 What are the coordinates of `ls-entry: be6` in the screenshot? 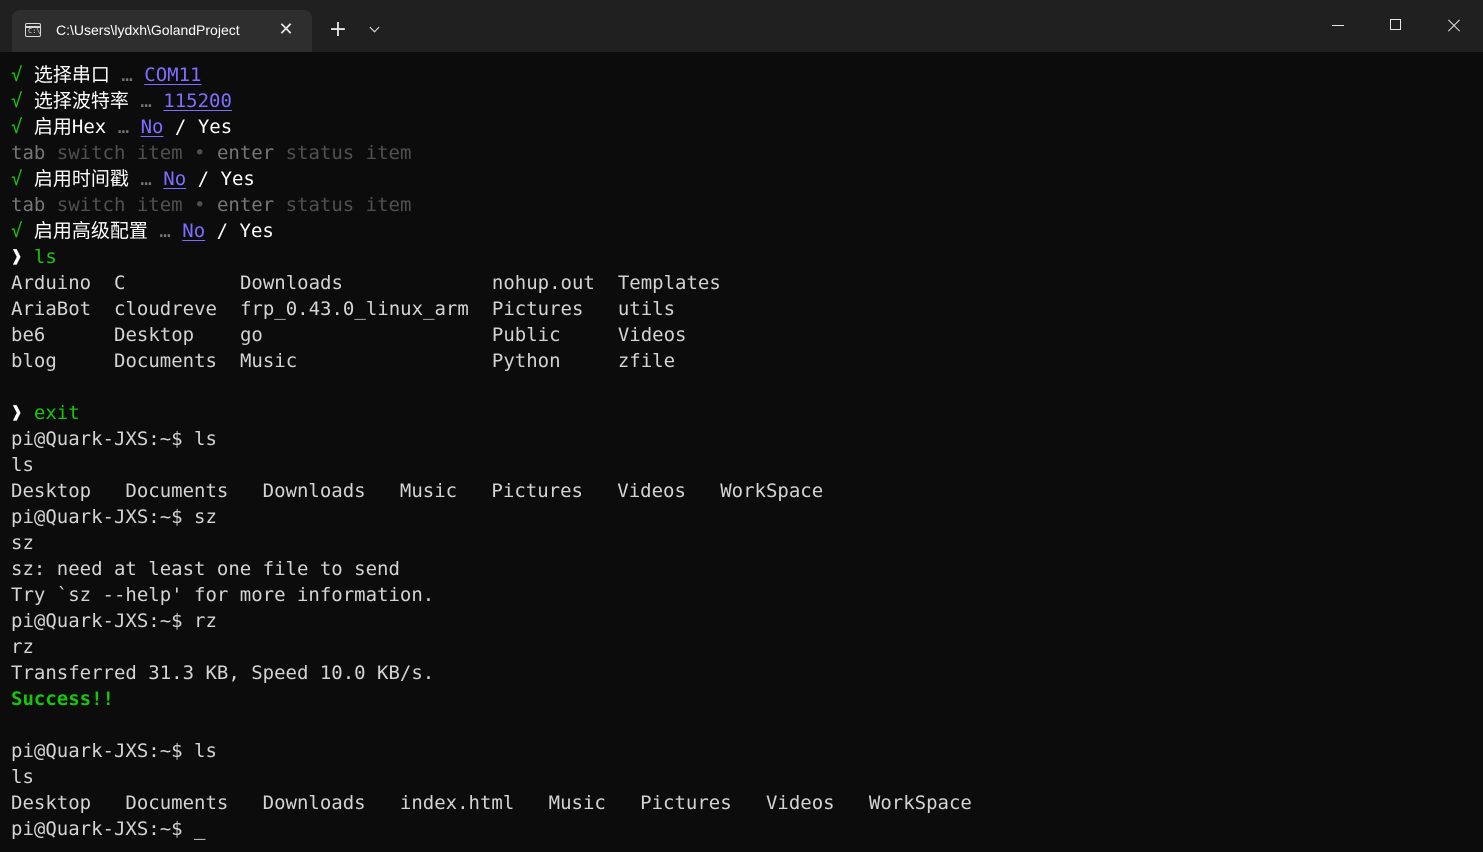 It's located at (28, 335).